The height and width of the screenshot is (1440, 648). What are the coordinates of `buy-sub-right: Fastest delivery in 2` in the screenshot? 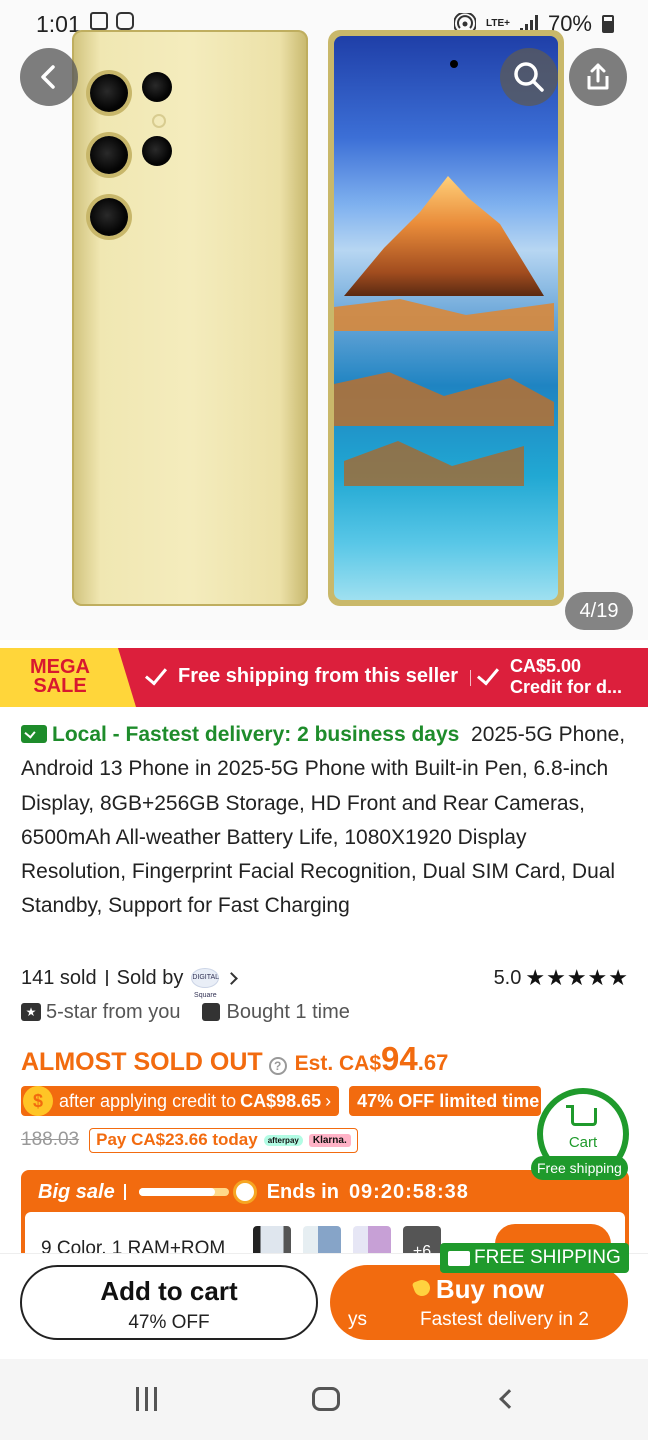 It's located at (504, 1319).